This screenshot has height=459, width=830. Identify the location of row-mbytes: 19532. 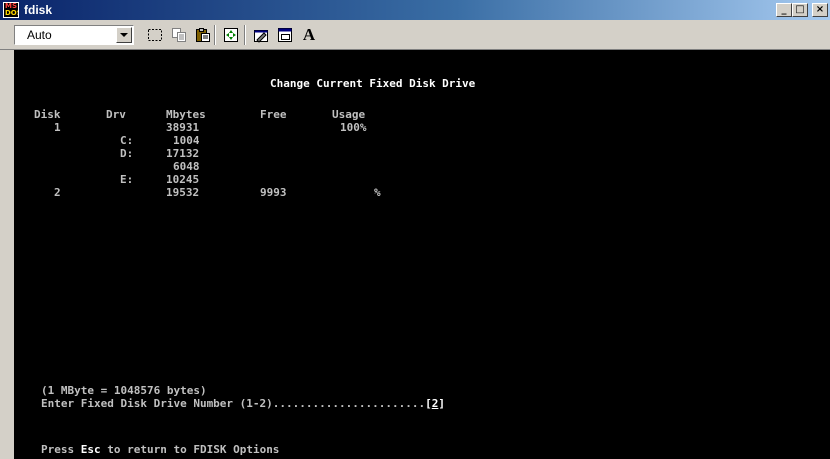
(183, 192).